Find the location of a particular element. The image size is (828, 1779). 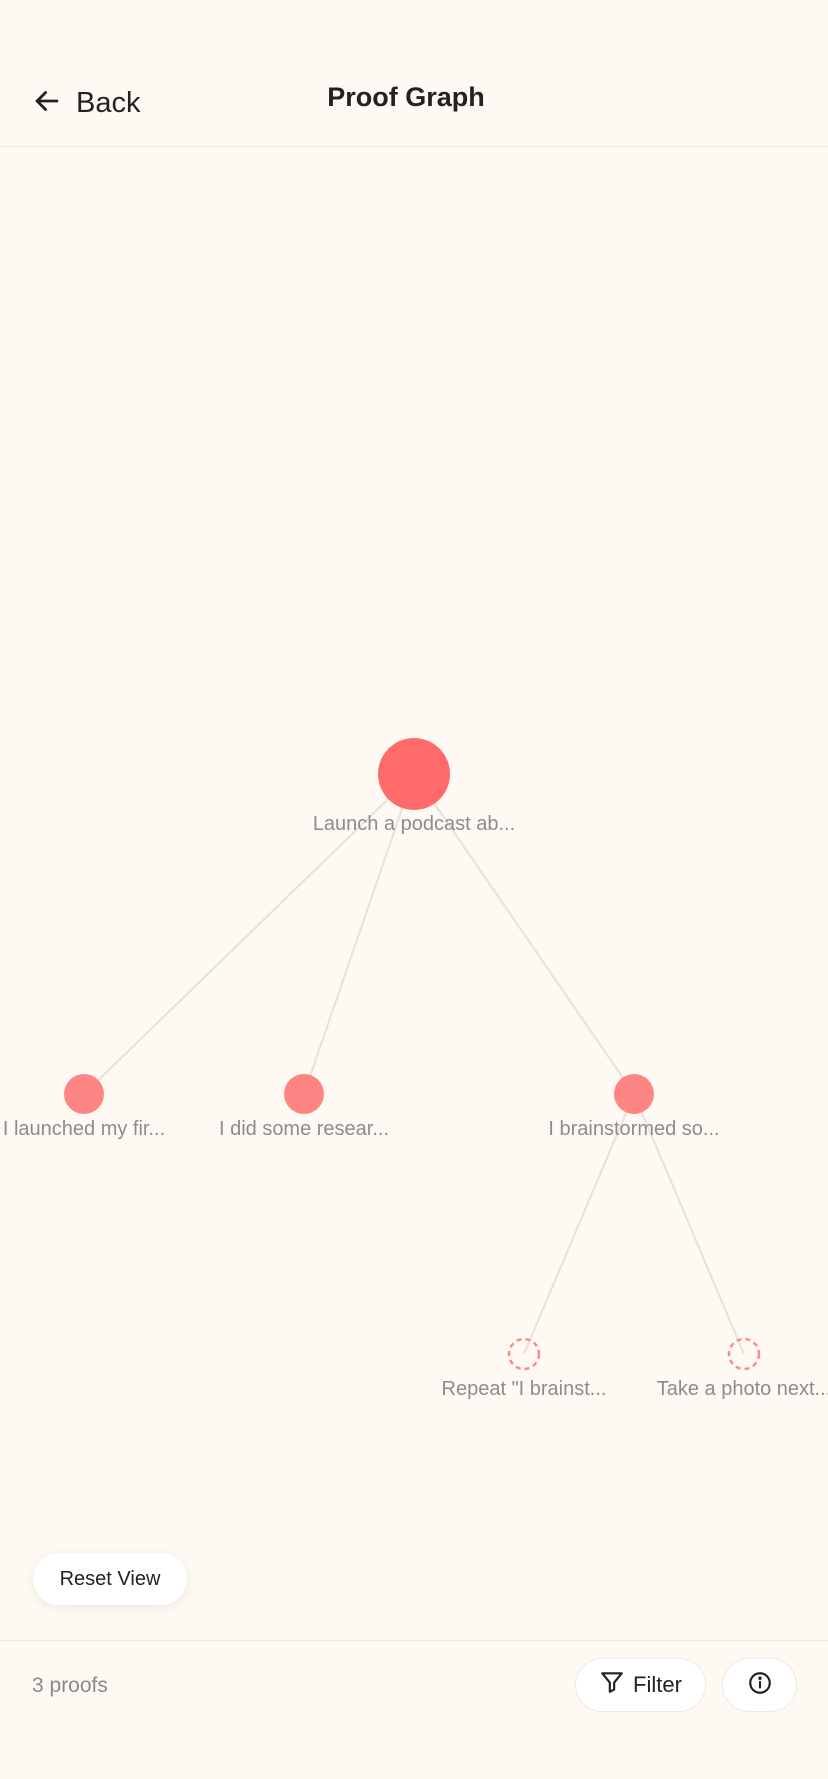

proof-count: 3 proofs is located at coordinates (70, 1685).